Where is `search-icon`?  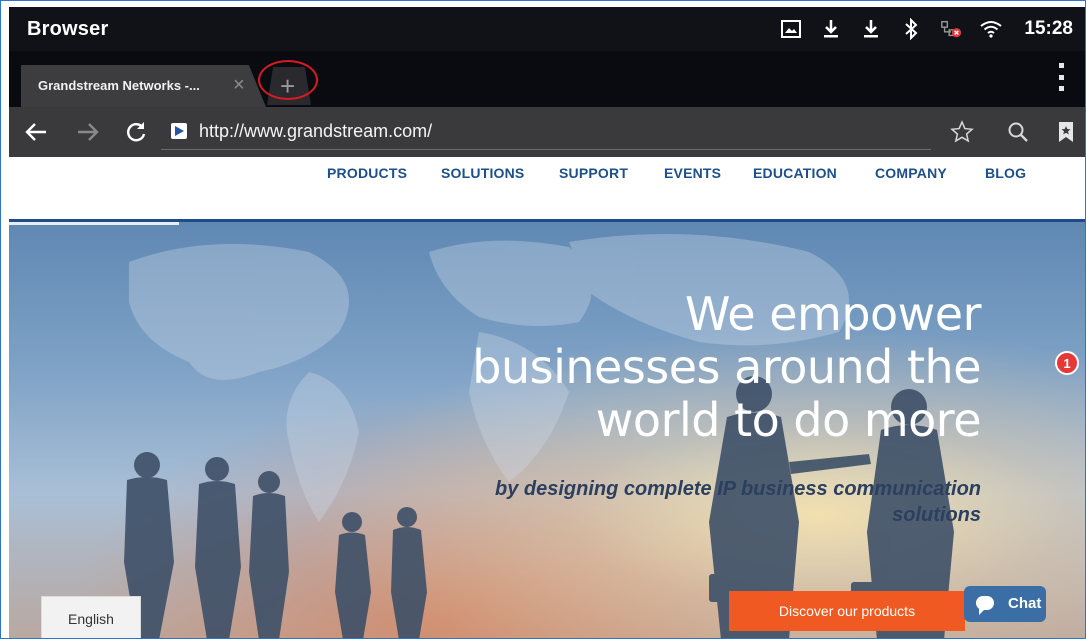 search-icon is located at coordinates (1018, 132).